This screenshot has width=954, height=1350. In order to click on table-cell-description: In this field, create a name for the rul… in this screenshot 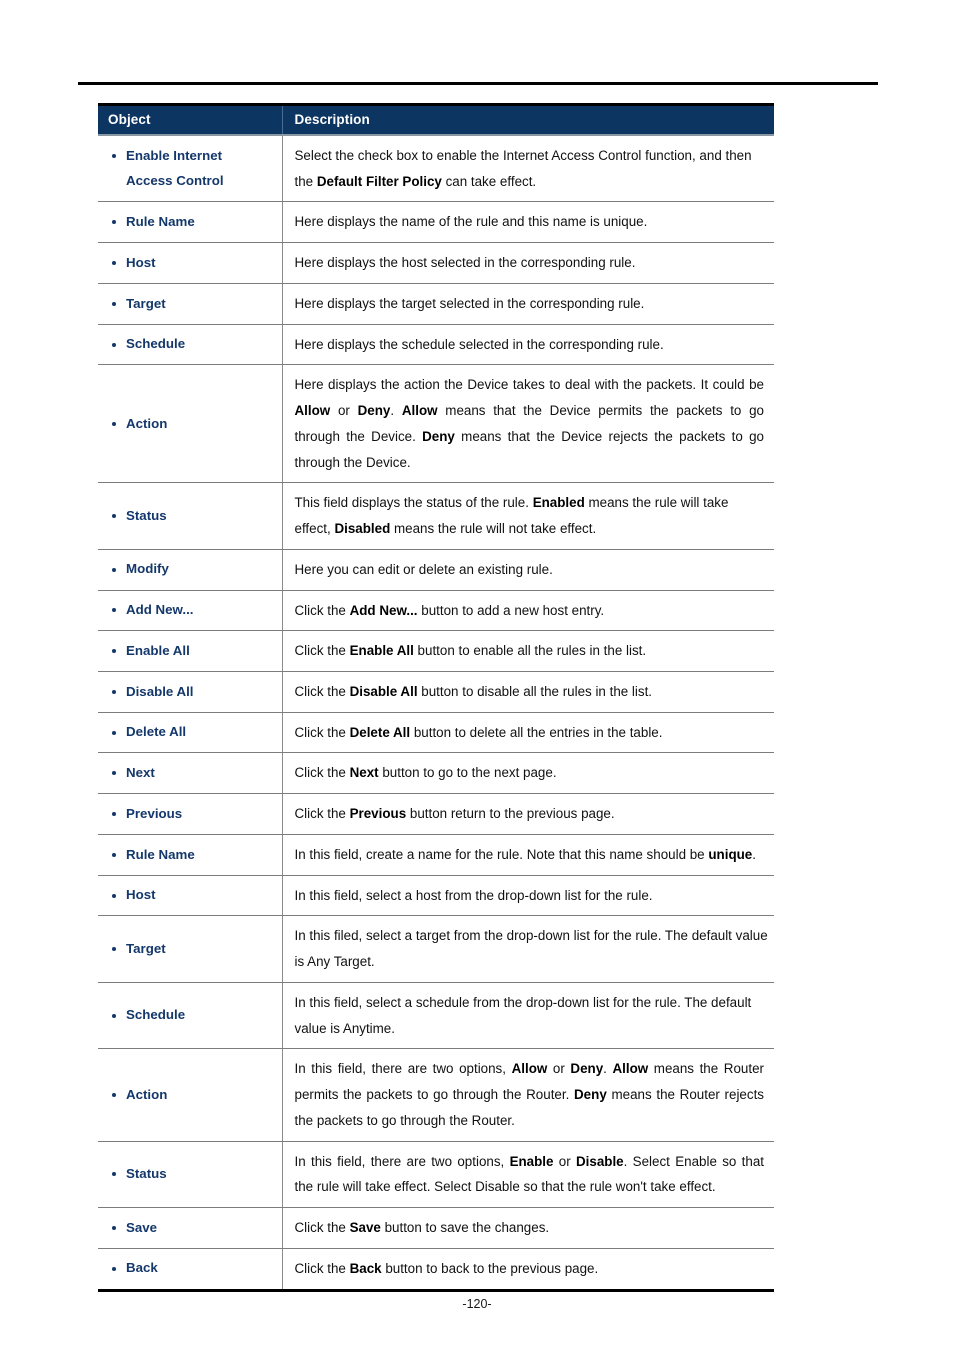, I will do `click(527, 855)`.